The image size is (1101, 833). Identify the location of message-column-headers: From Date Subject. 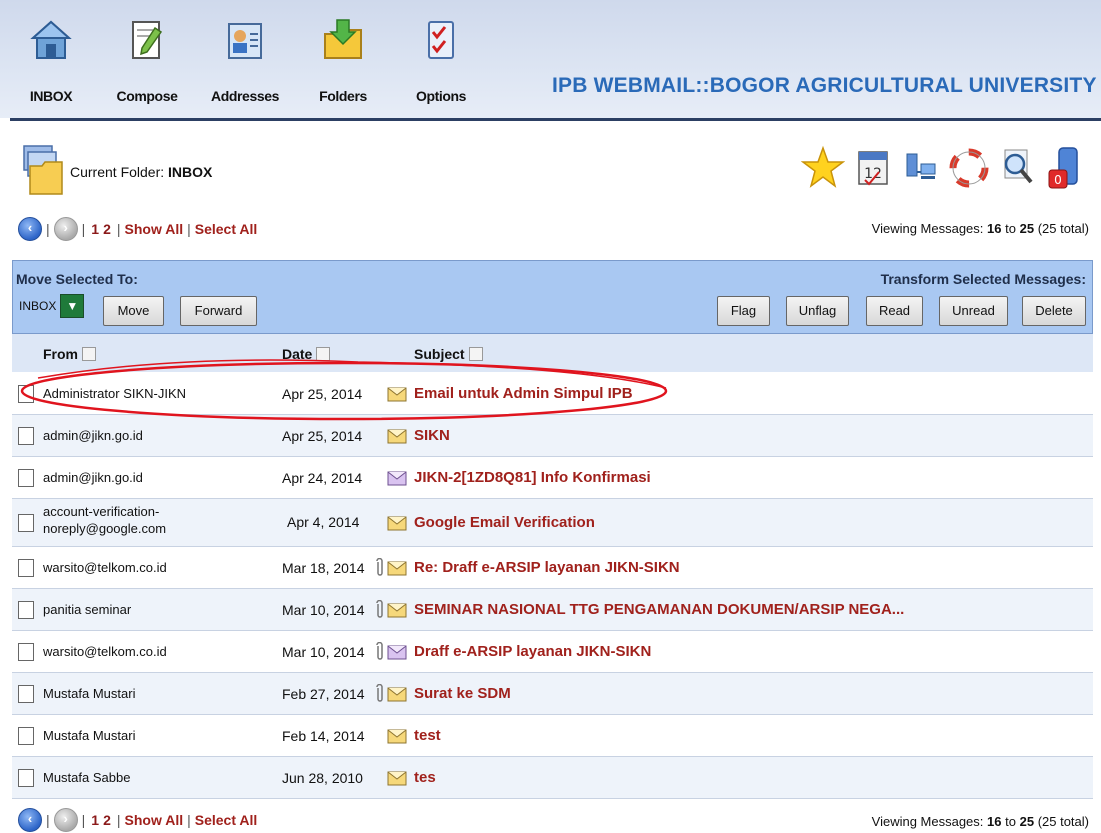
(552, 353).